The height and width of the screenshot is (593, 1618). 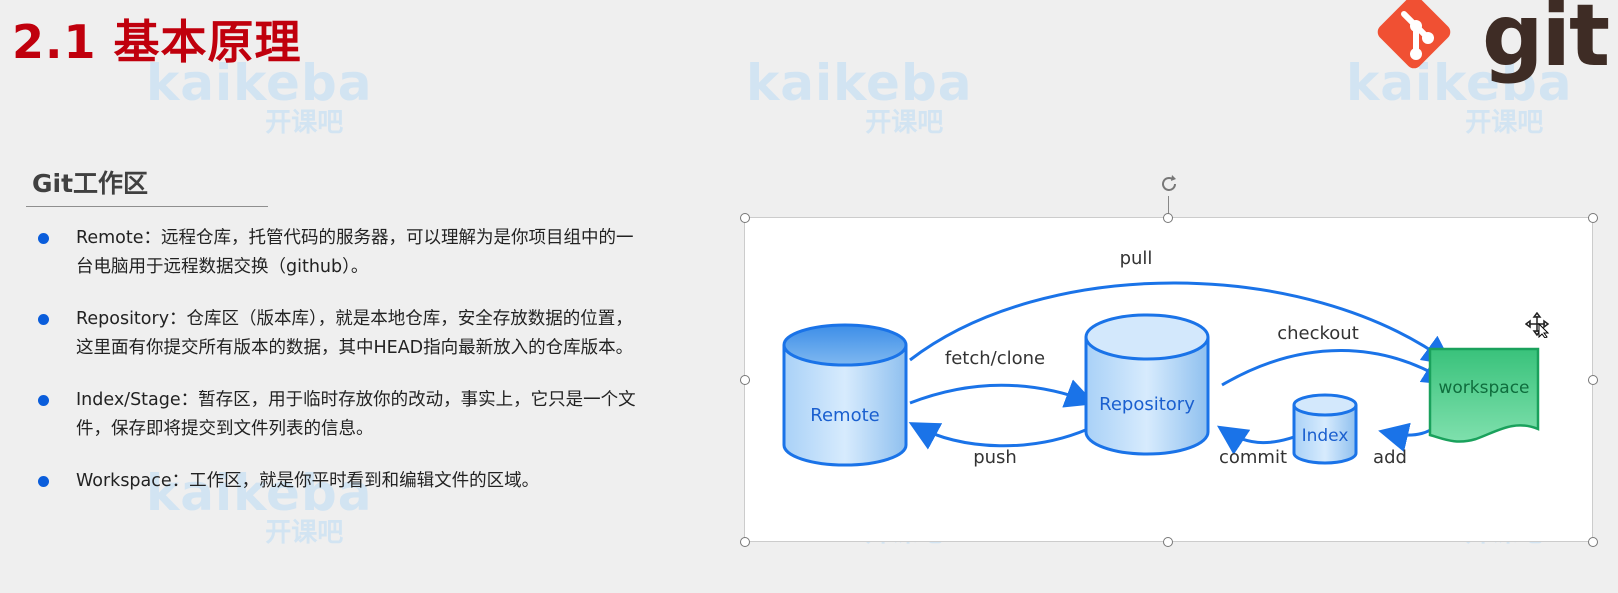 What do you see at coordinates (157, 42) in the screenshot?
I see `slide-title: 2.1 基本原理` at bounding box center [157, 42].